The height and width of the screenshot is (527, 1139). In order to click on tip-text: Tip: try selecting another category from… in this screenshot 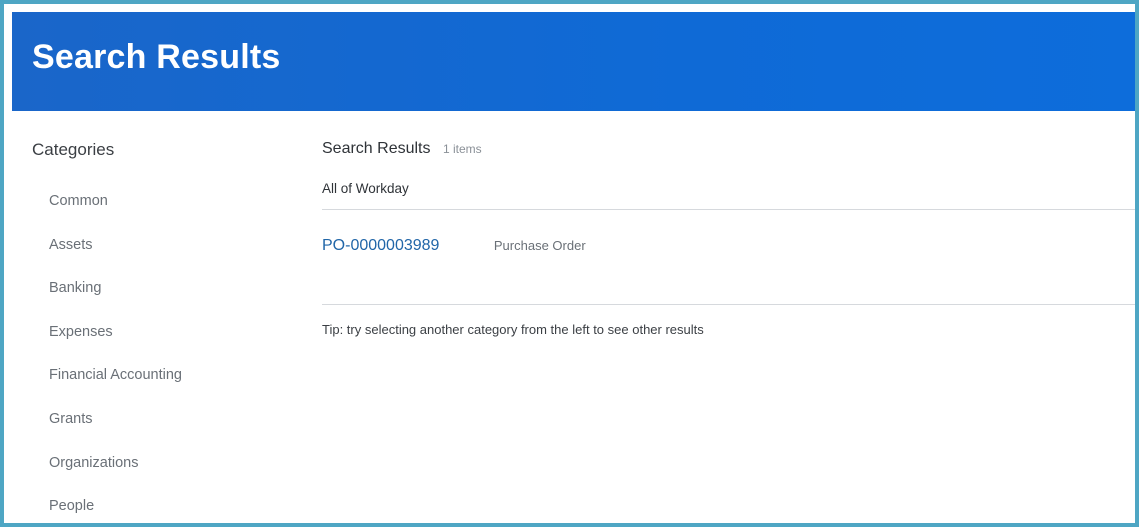, I will do `click(513, 329)`.